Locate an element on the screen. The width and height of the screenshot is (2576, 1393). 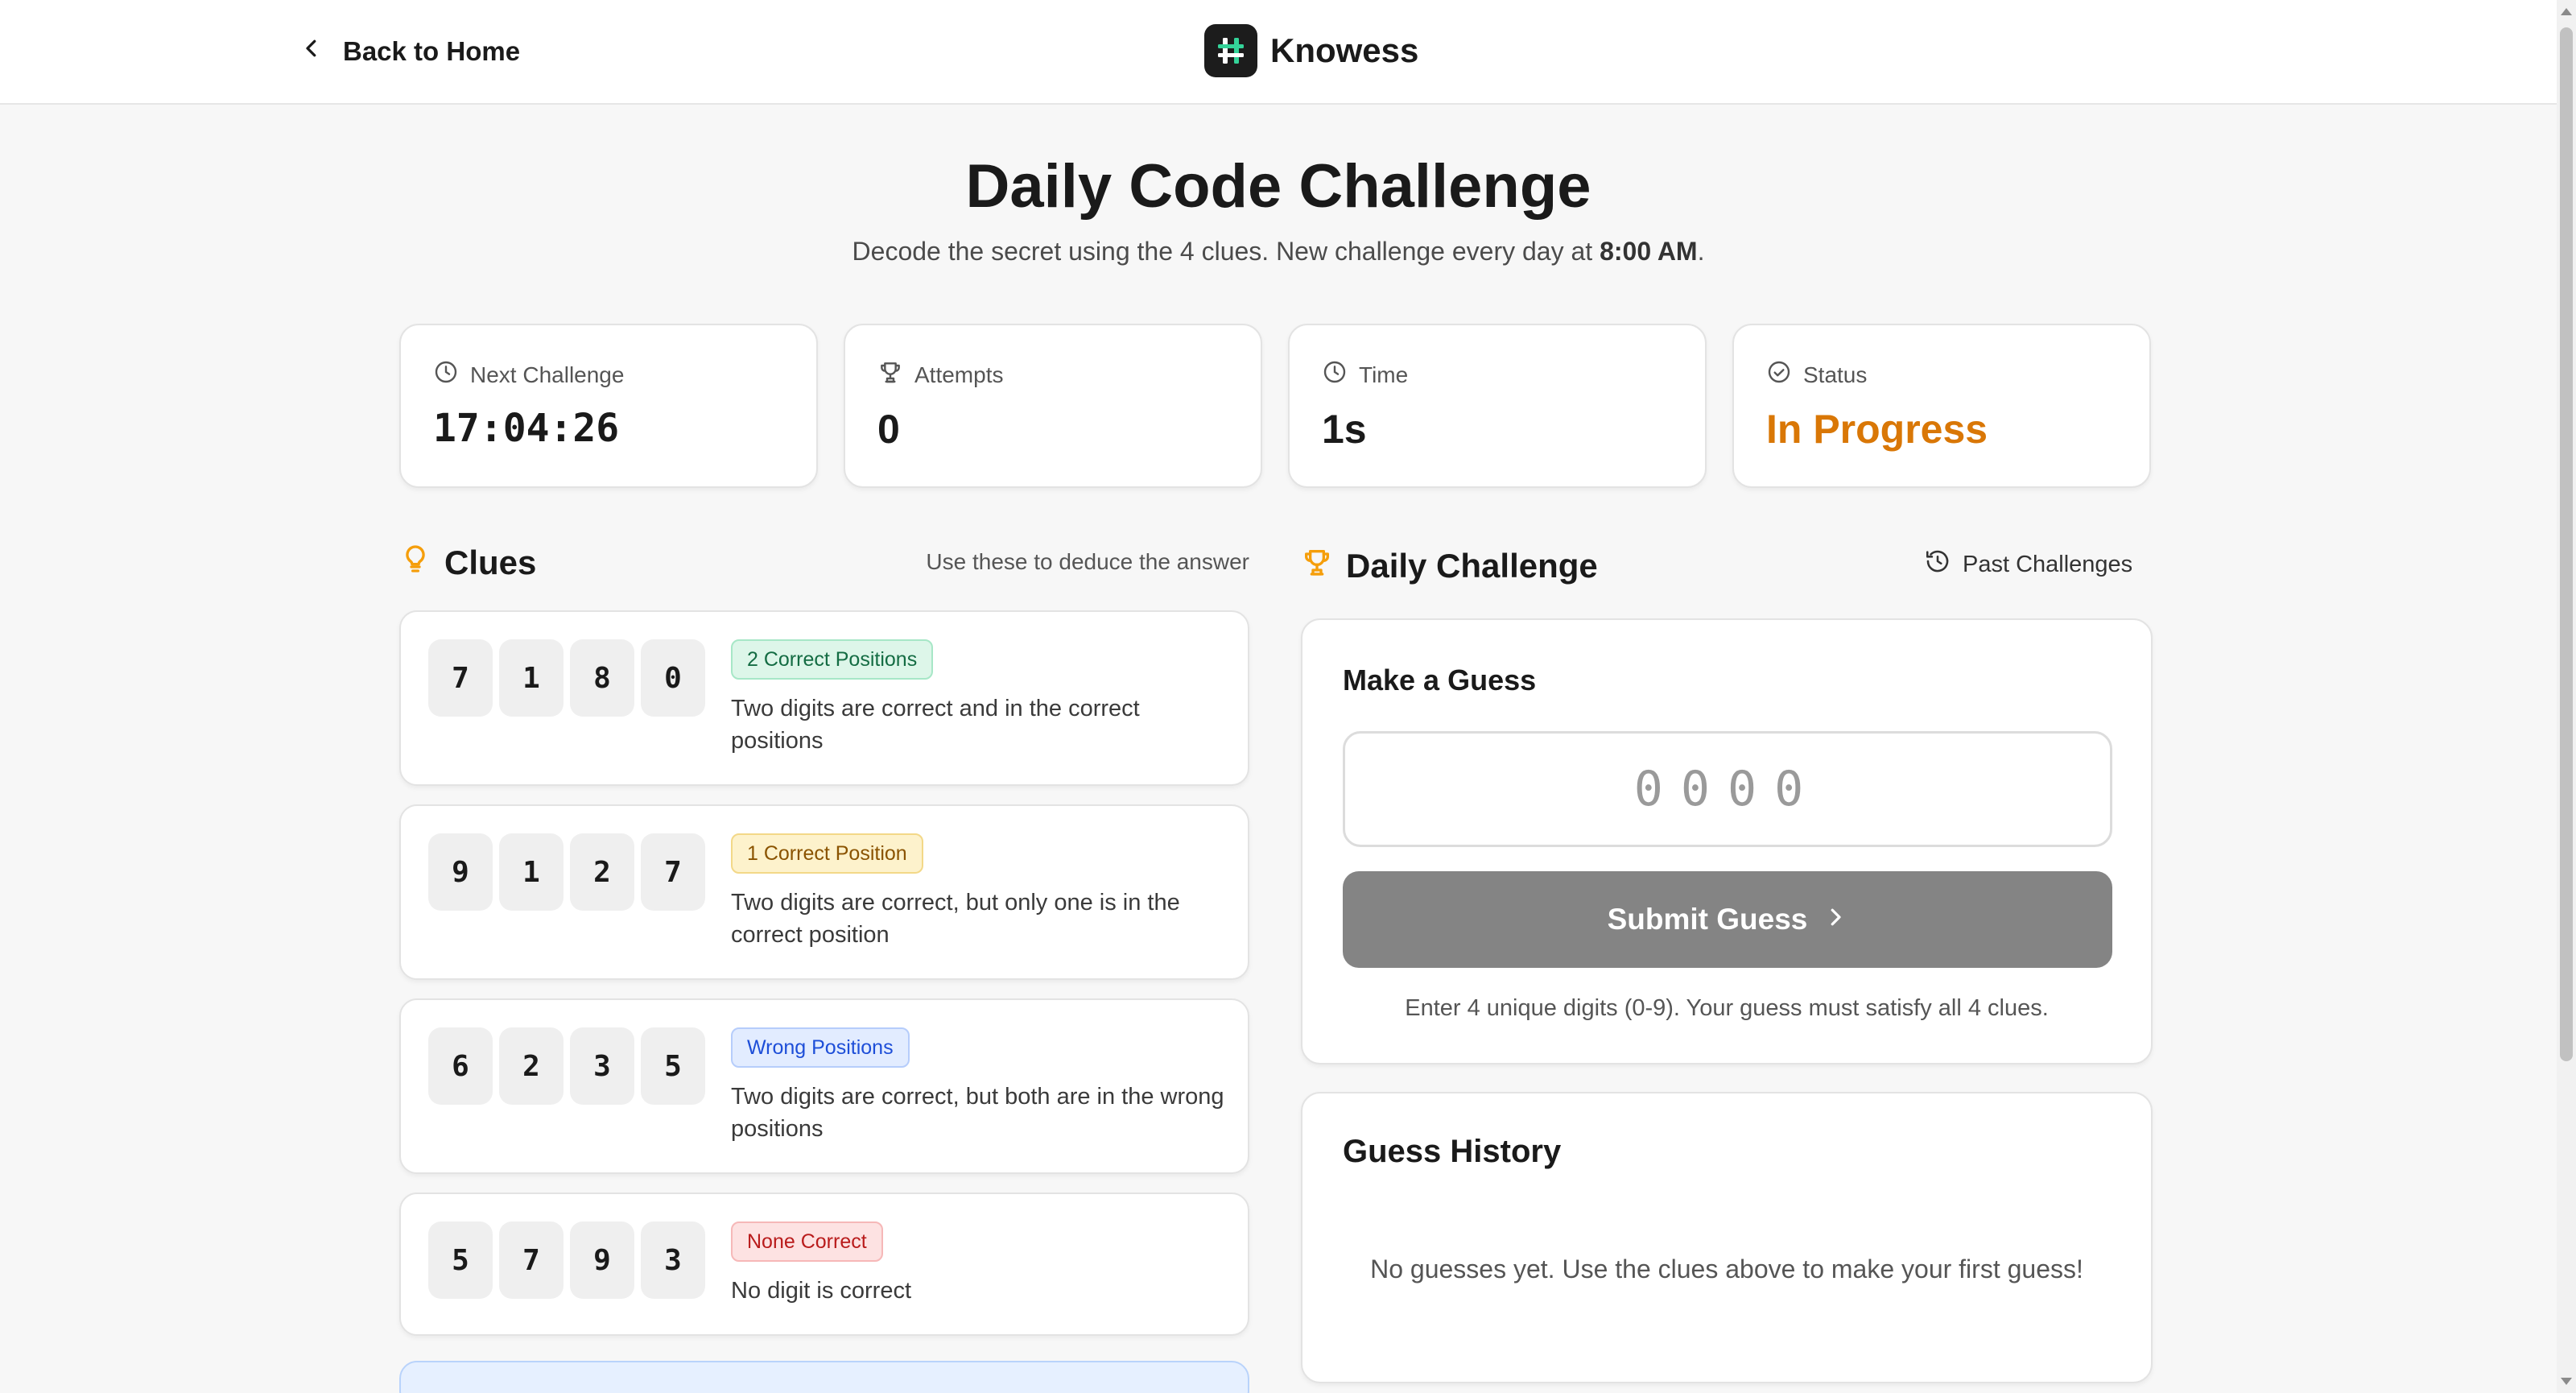
clue-digit: 0 is located at coordinates (673, 678).